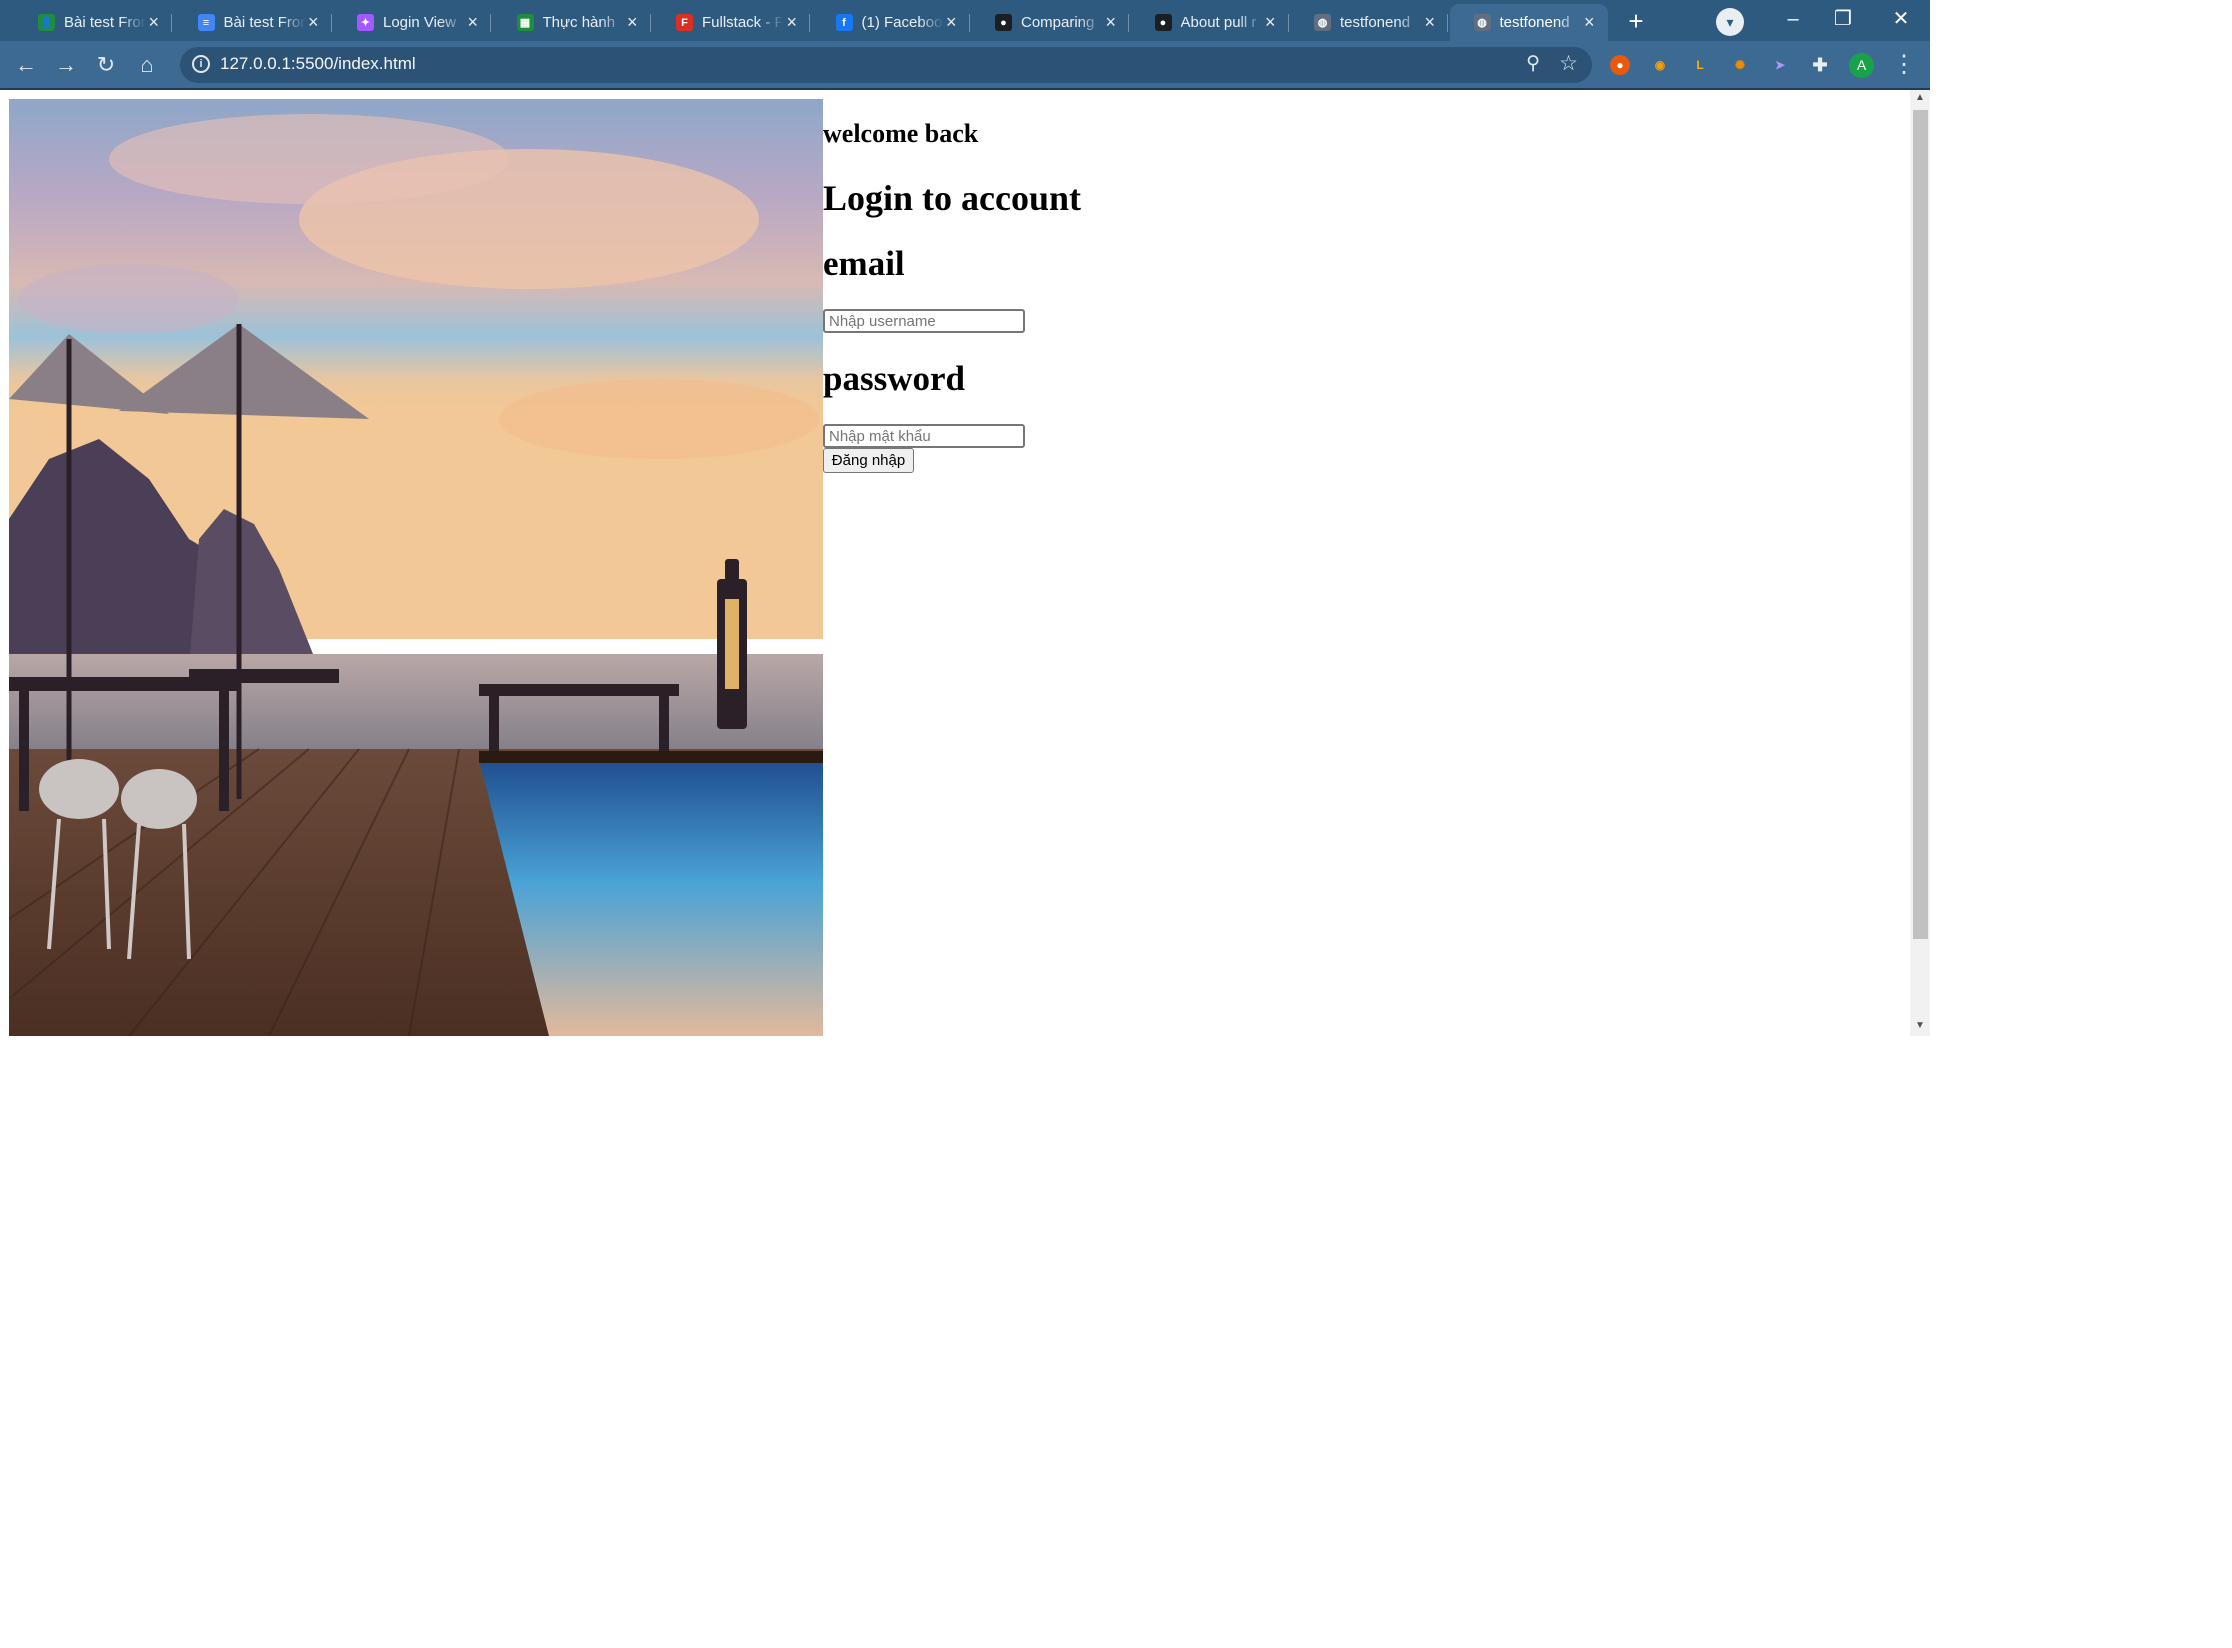 This screenshot has width=2232, height=1648. What do you see at coordinates (1620, 65) in the screenshot?
I see `extension-fox-icon: ●` at bounding box center [1620, 65].